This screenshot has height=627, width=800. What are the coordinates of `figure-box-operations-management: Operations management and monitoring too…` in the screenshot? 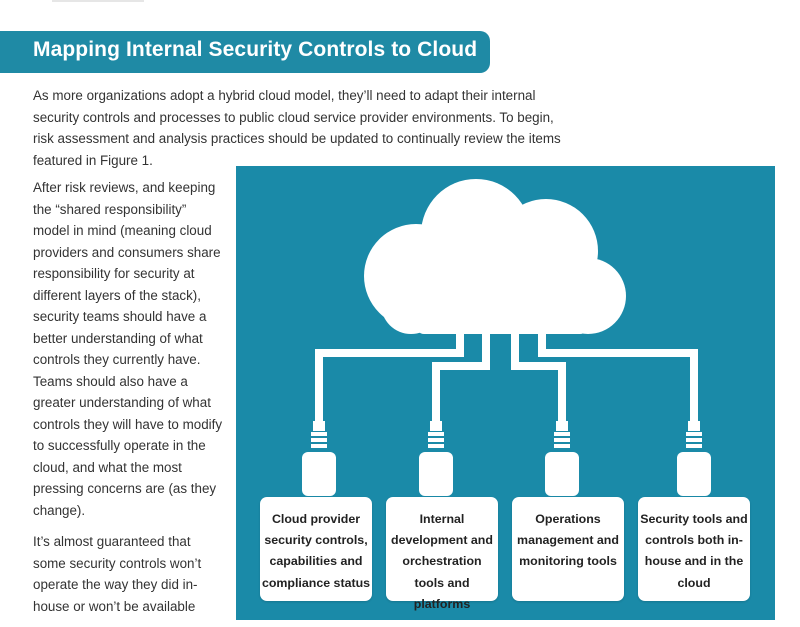 It's located at (568, 549).